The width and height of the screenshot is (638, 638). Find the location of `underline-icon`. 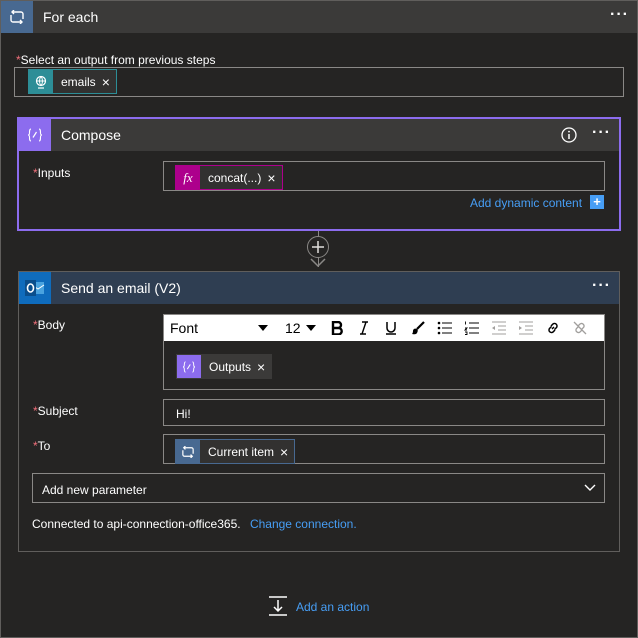

underline-icon is located at coordinates (391, 328).